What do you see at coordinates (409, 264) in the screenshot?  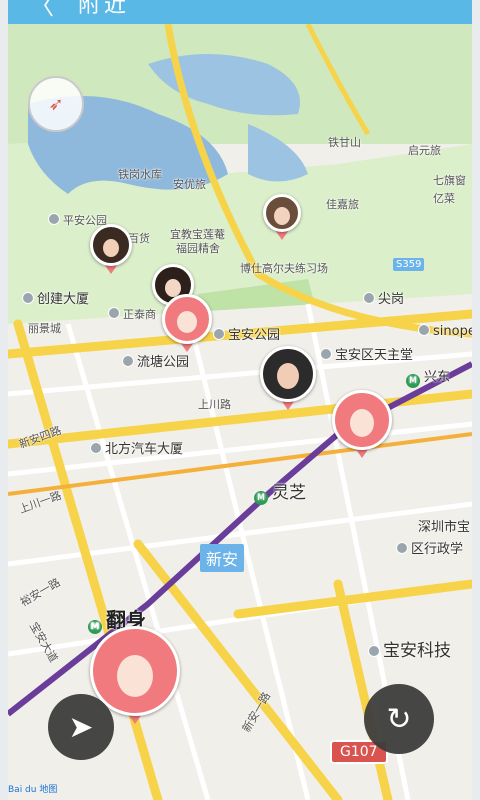 I see `route-badge: S359` at bounding box center [409, 264].